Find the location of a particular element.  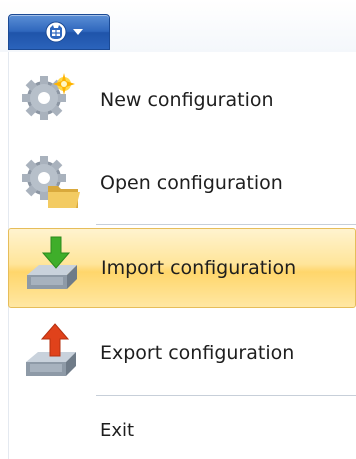

menu-item-exit: Exit is located at coordinates (182, 428).